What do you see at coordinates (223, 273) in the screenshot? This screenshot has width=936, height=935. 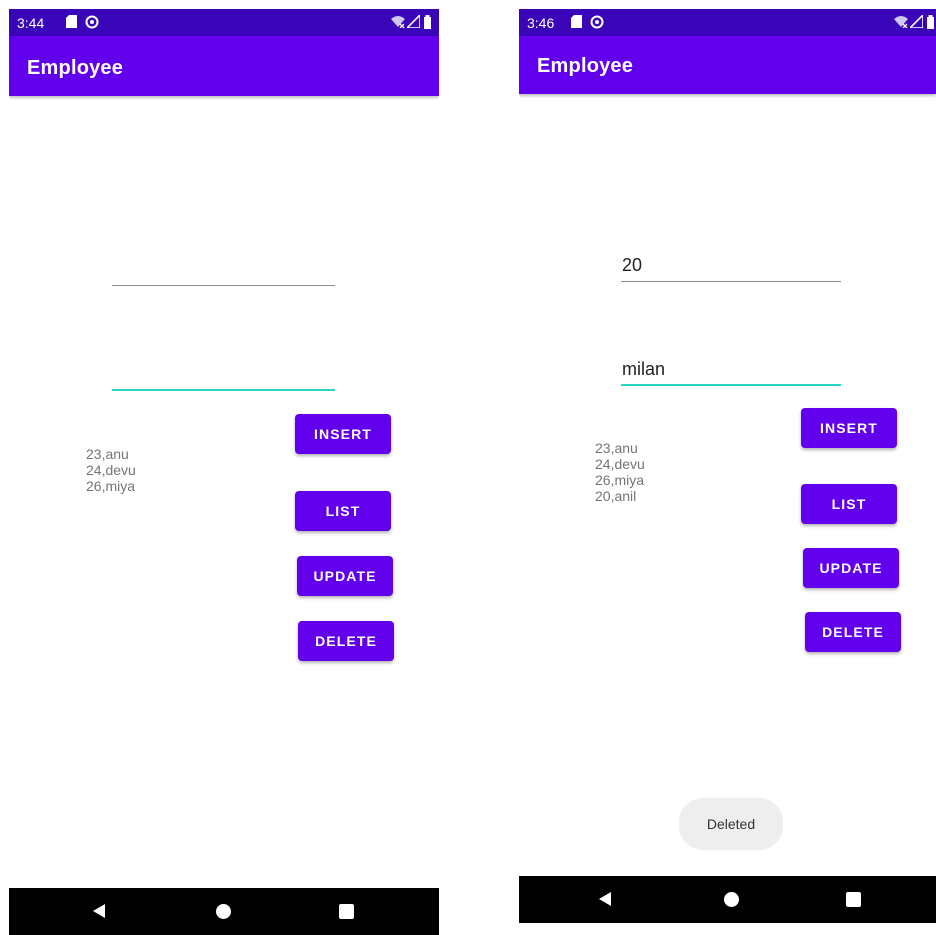 I see `employee-id-field` at bounding box center [223, 273].